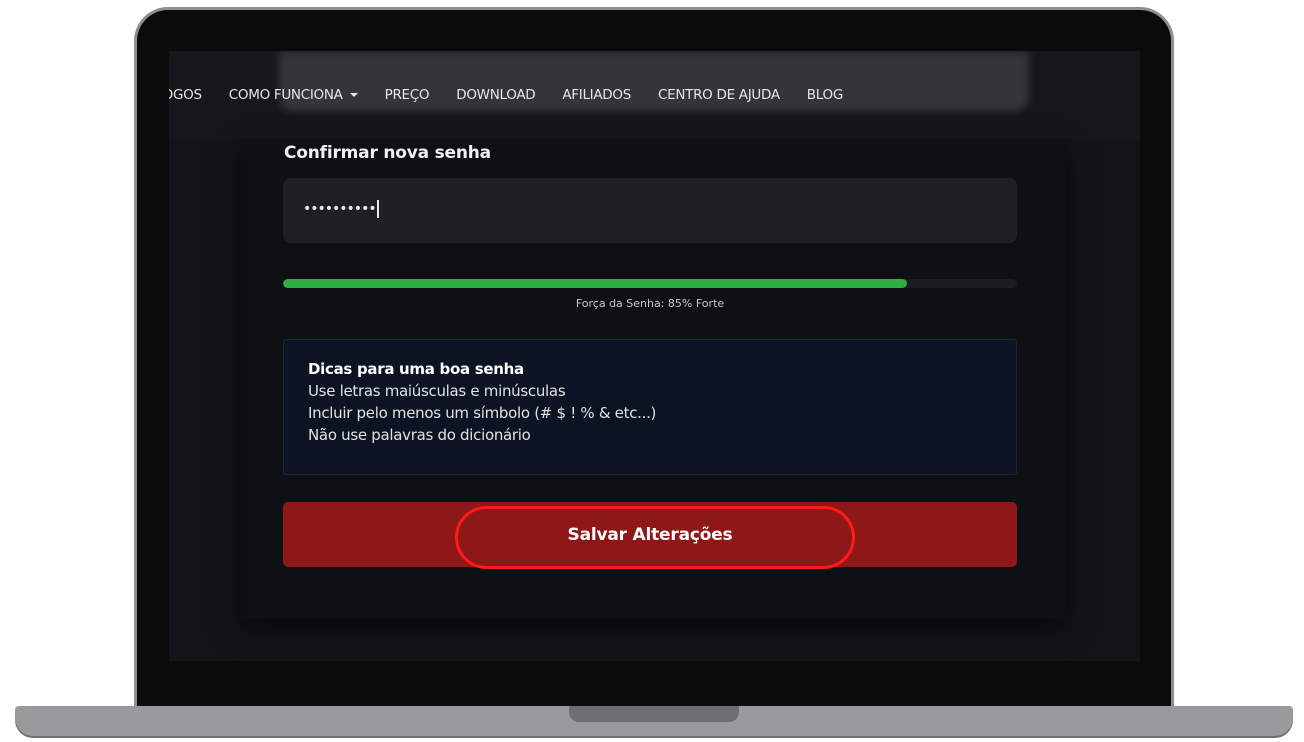 The height and width of the screenshot is (742, 1304). I want to click on tip-item: Use letras maiúsculas e minúsculas, so click(437, 391).